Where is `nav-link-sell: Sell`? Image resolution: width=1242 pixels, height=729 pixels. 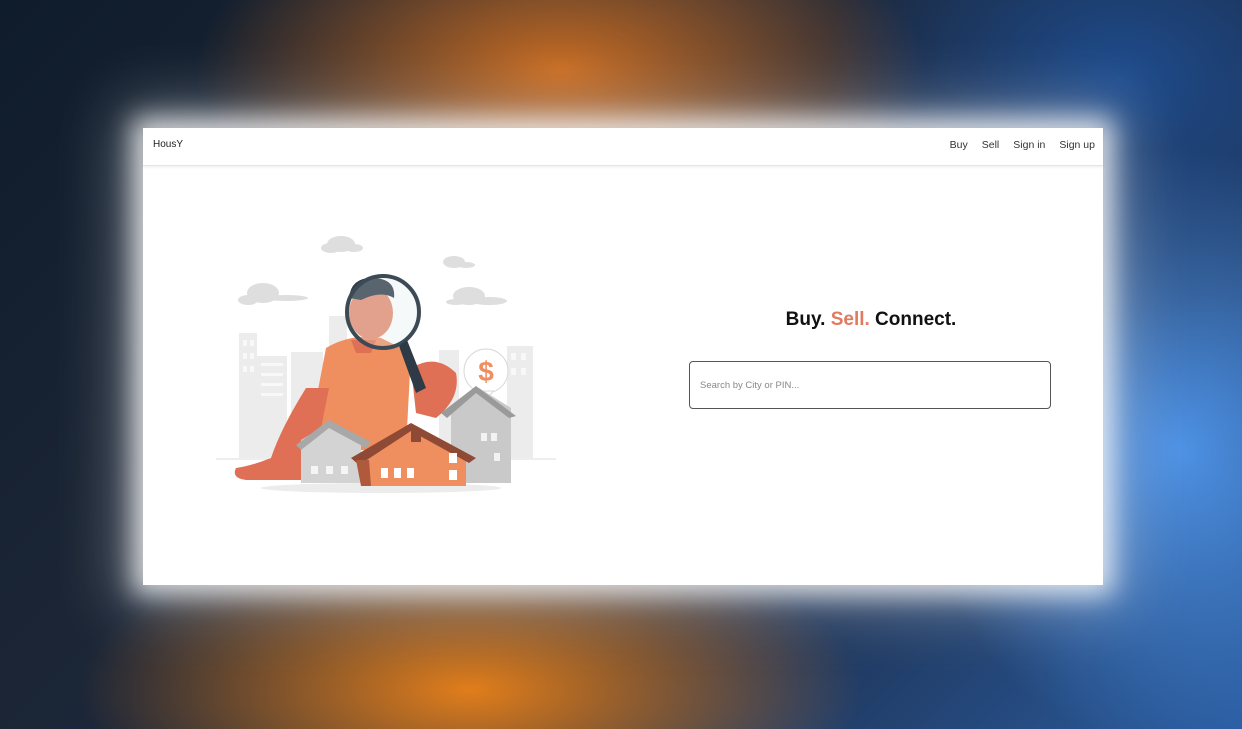 nav-link-sell: Sell is located at coordinates (991, 145).